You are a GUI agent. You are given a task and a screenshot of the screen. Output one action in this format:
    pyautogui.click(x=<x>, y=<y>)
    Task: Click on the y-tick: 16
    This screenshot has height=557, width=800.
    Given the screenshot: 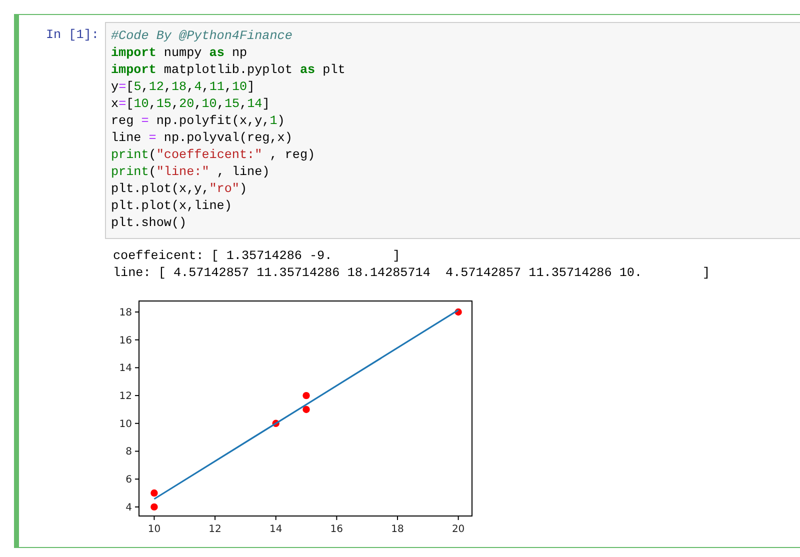 What is the action you would take?
    pyautogui.click(x=129, y=340)
    